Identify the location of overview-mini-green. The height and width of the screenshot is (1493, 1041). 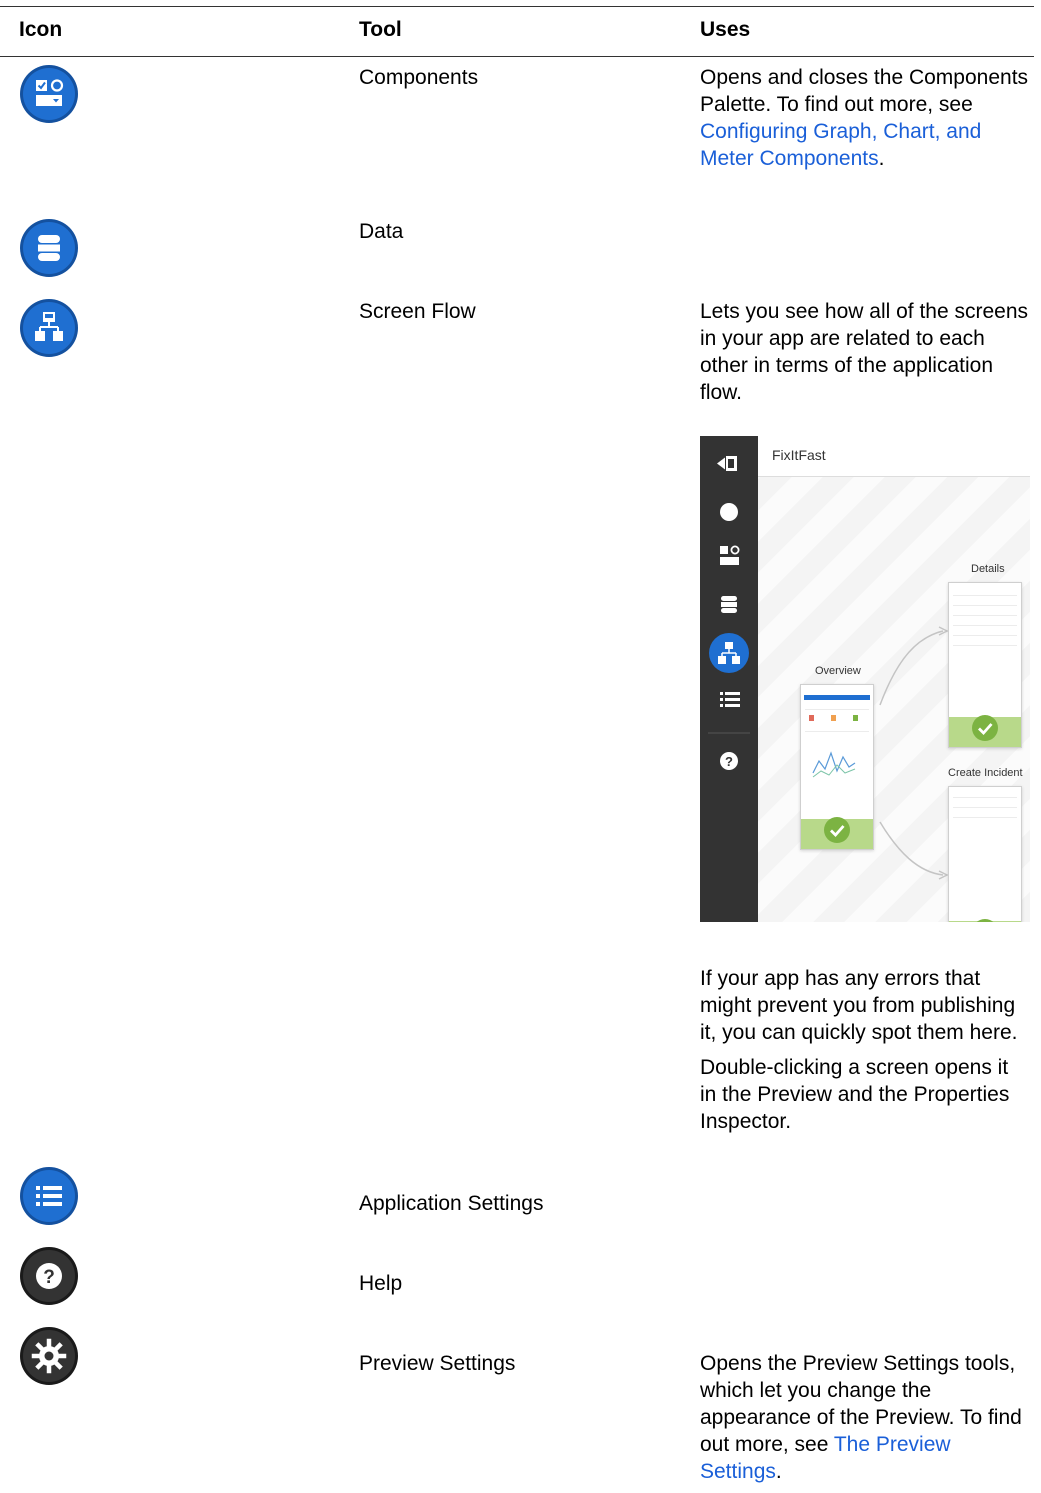
(855, 718).